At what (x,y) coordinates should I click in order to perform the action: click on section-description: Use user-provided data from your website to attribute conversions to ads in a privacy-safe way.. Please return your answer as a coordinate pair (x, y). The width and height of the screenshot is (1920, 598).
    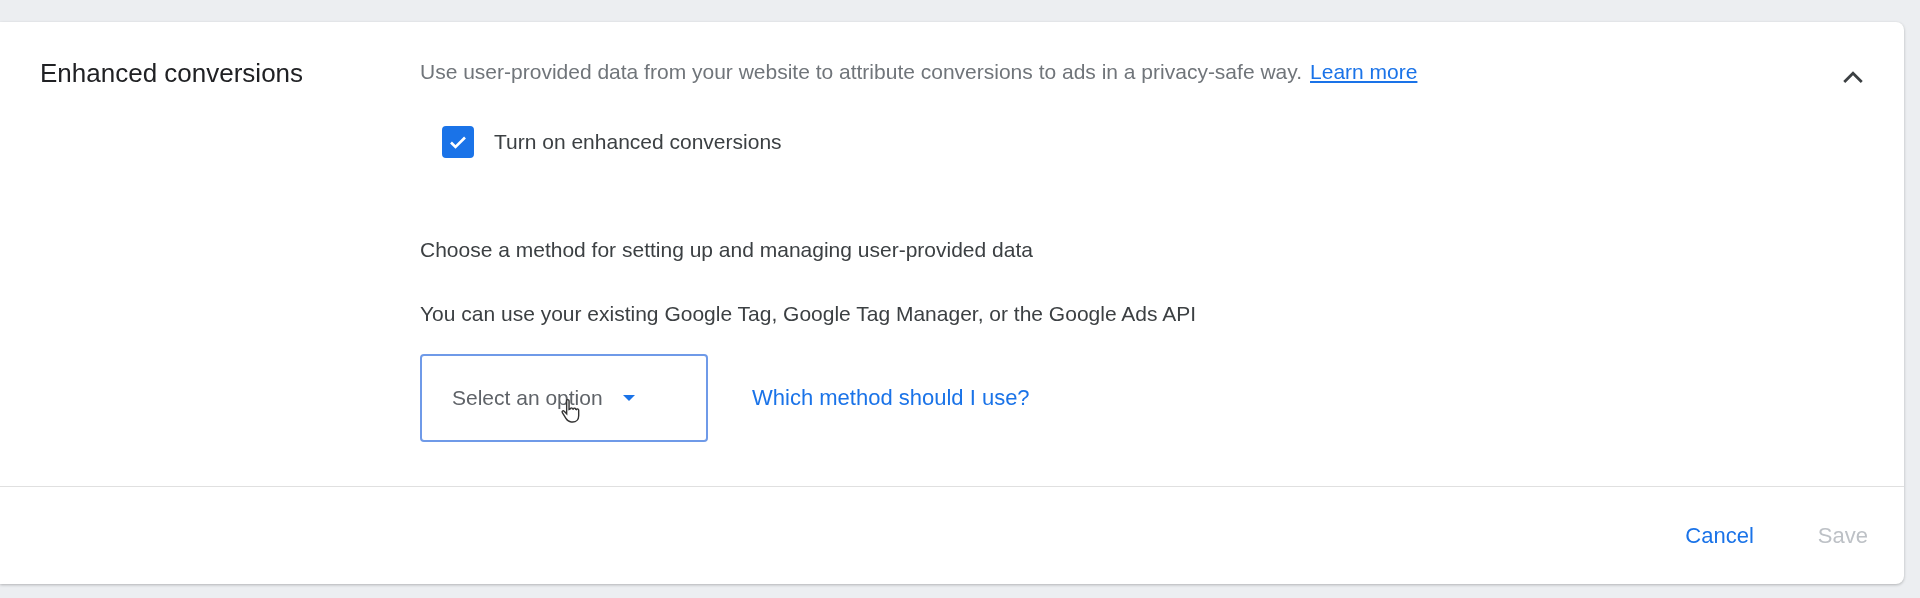
    Looking at the image, I should click on (861, 72).